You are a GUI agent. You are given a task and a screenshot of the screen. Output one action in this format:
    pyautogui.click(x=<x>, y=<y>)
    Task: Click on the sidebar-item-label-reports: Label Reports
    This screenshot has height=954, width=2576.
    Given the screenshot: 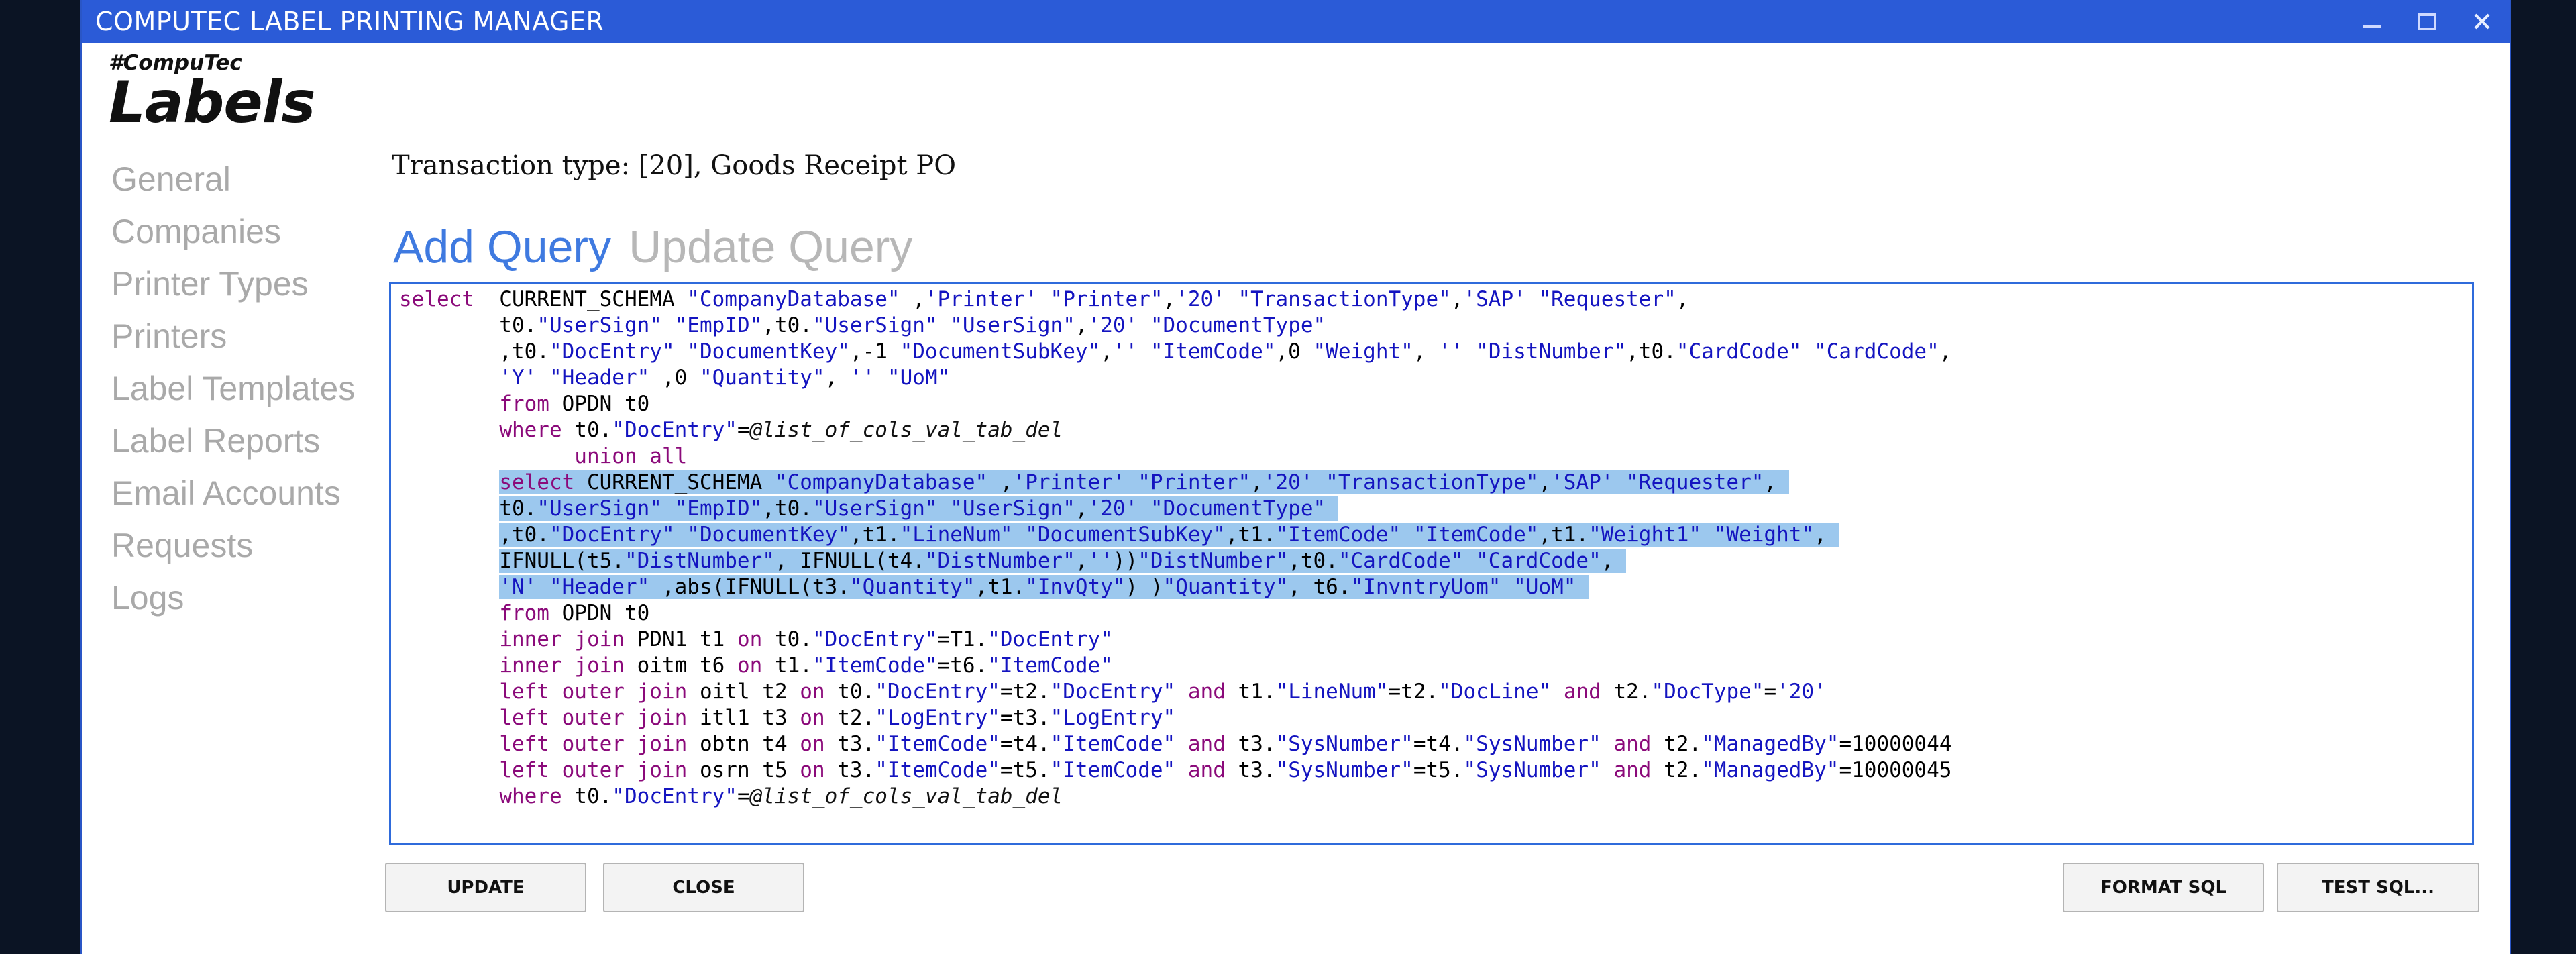 What is the action you would take?
    pyautogui.click(x=233, y=441)
    